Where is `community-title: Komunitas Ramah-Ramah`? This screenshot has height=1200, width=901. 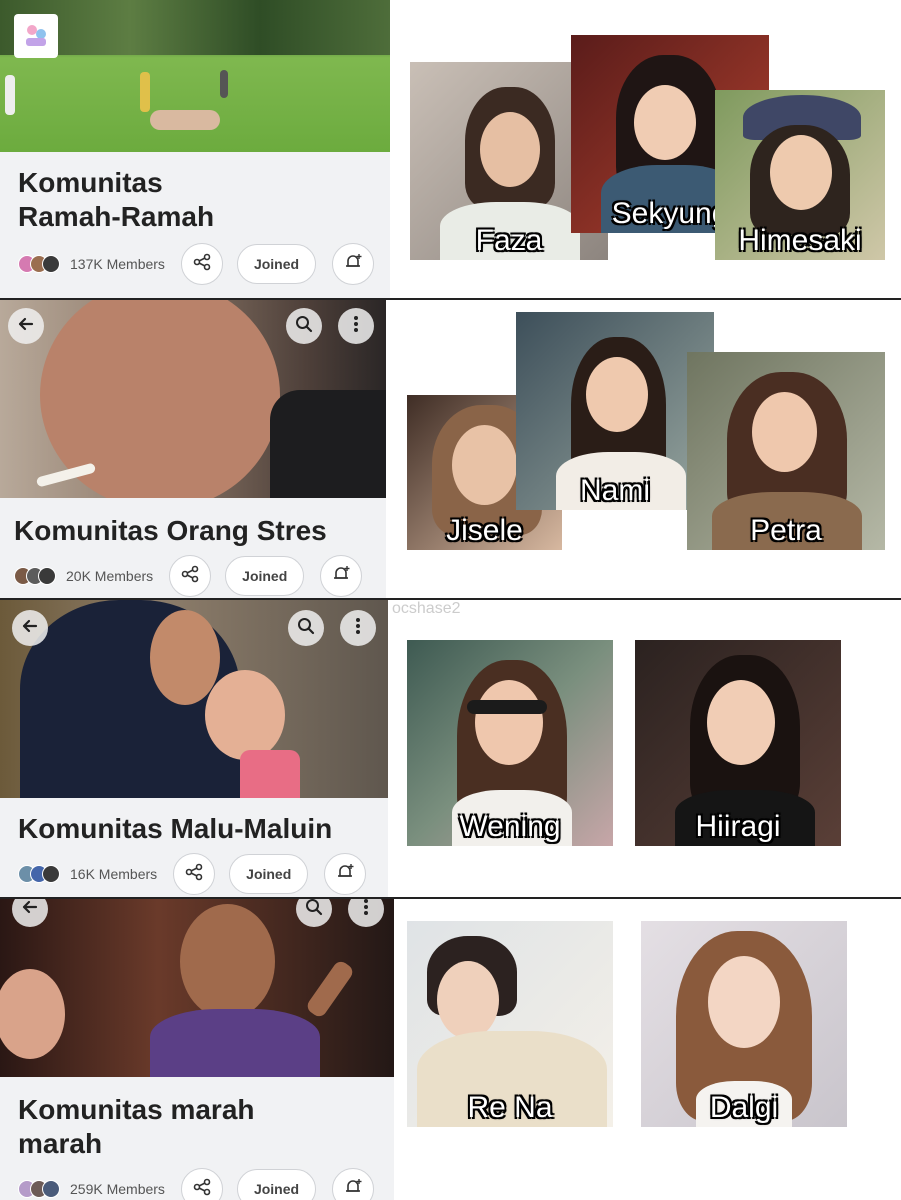
community-title: Komunitas Ramah-Ramah is located at coordinates (116, 199).